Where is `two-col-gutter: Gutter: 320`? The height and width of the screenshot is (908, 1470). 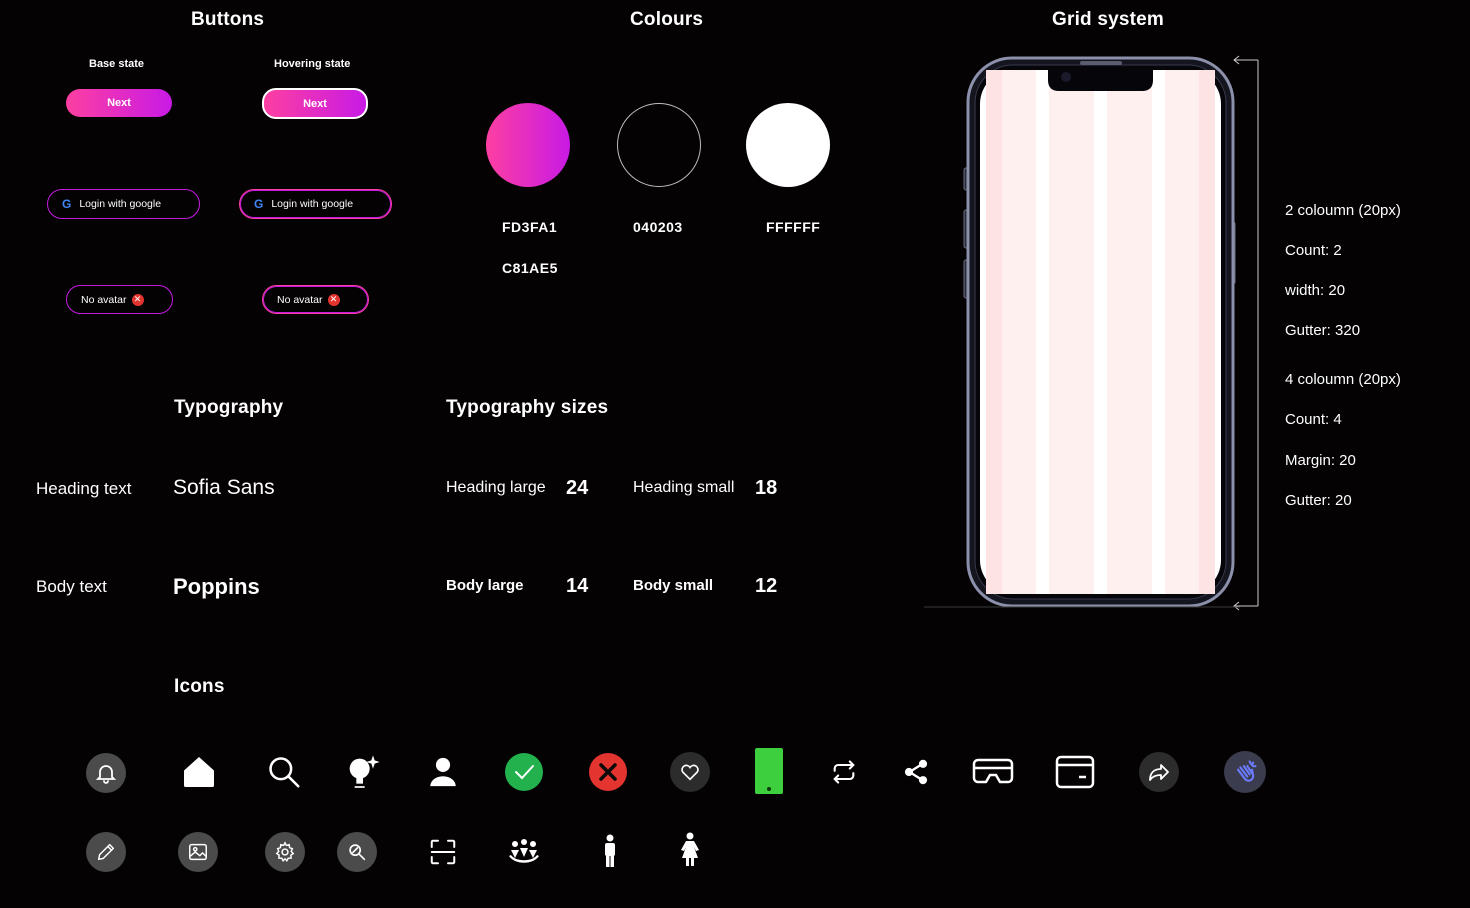 two-col-gutter: Gutter: 320 is located at coordinates (1323, 330).